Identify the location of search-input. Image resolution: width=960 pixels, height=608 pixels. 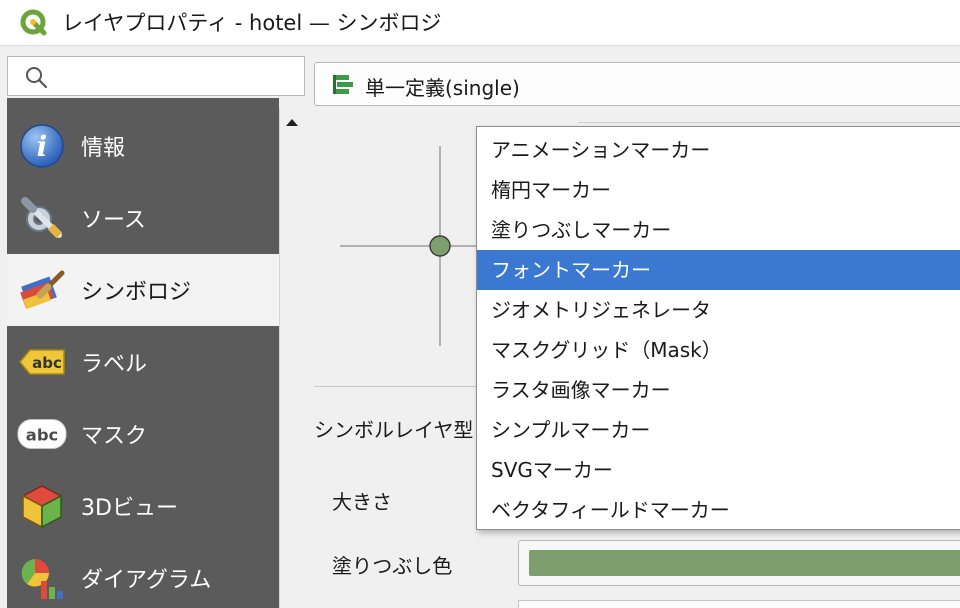
(180, 76).